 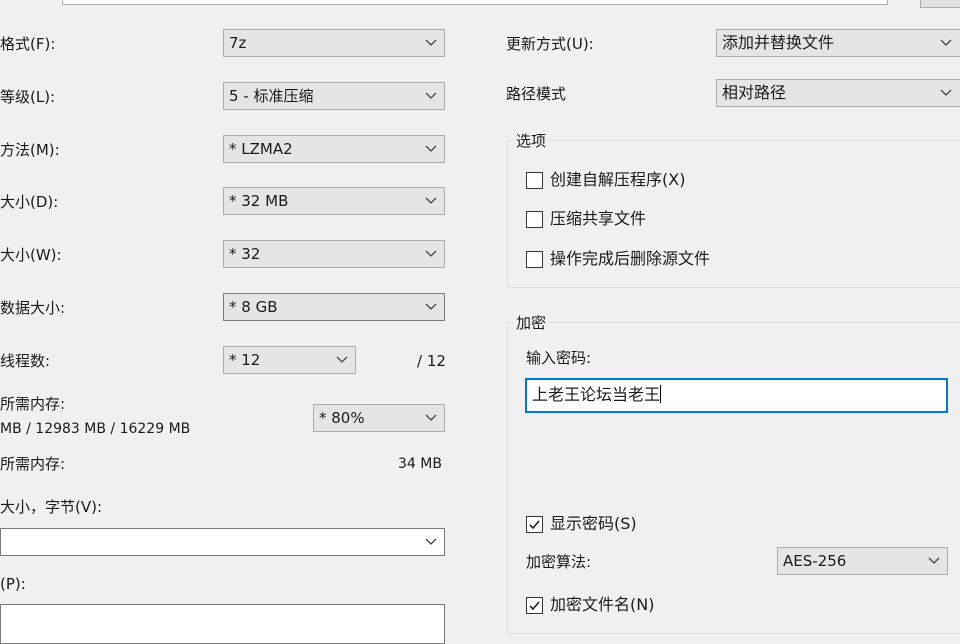 What do you see at coordinates (28, 44) in the screenshot?
I see `format-label: 格式(F):` at bounding box center [28, 44].